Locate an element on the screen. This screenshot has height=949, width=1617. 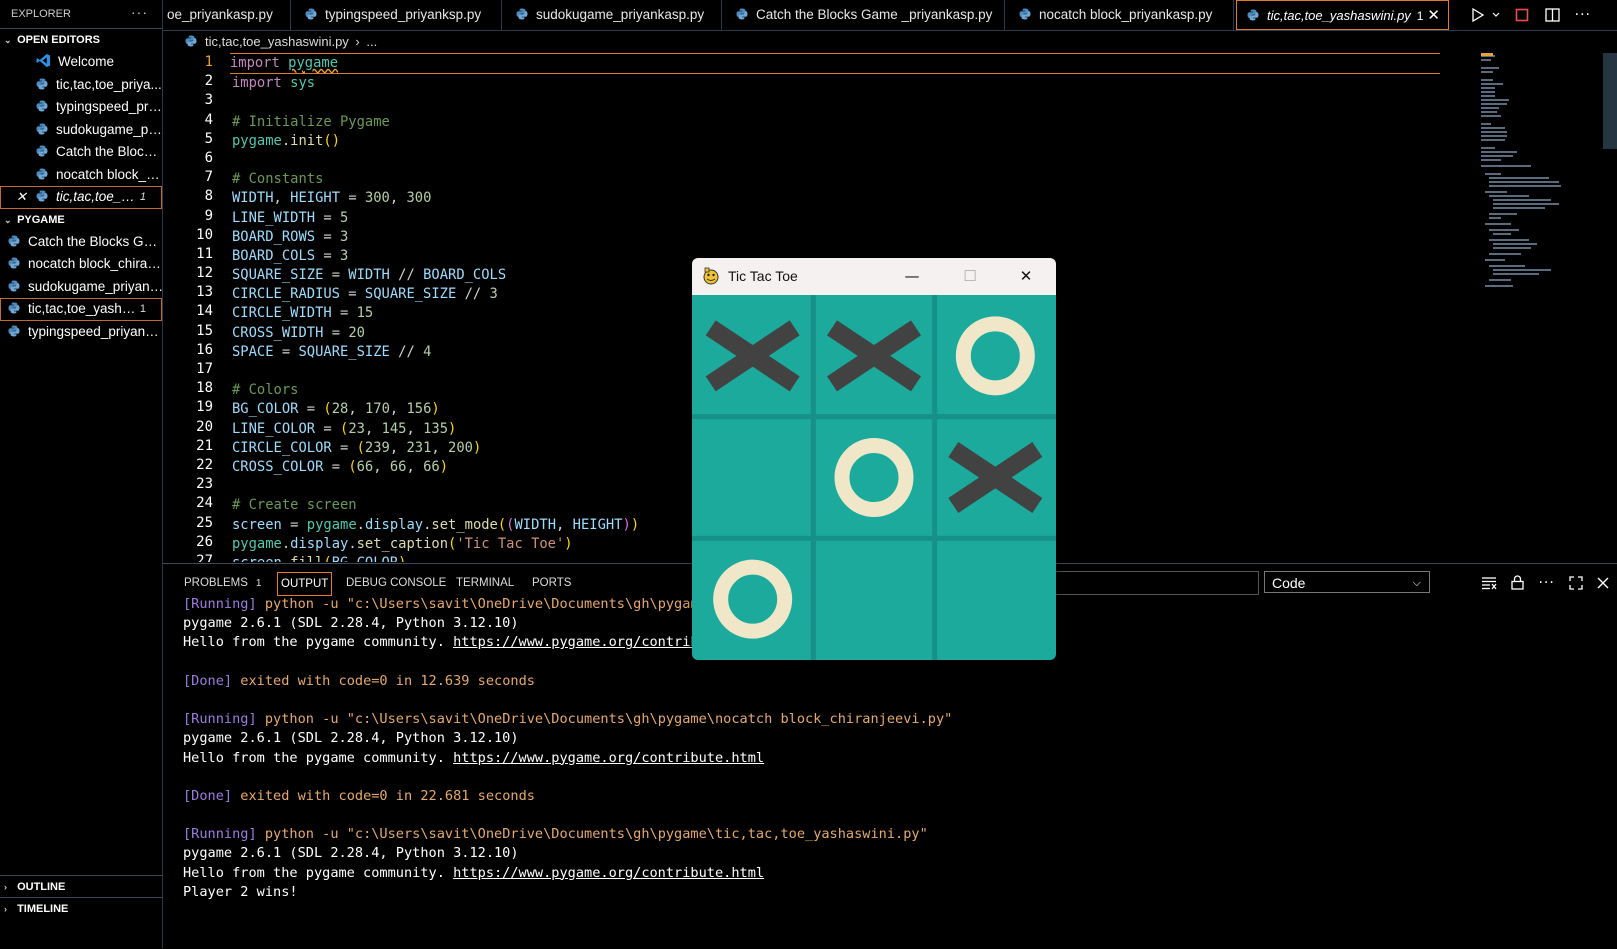
code-line: import sys is located at coordinates (836, 83).